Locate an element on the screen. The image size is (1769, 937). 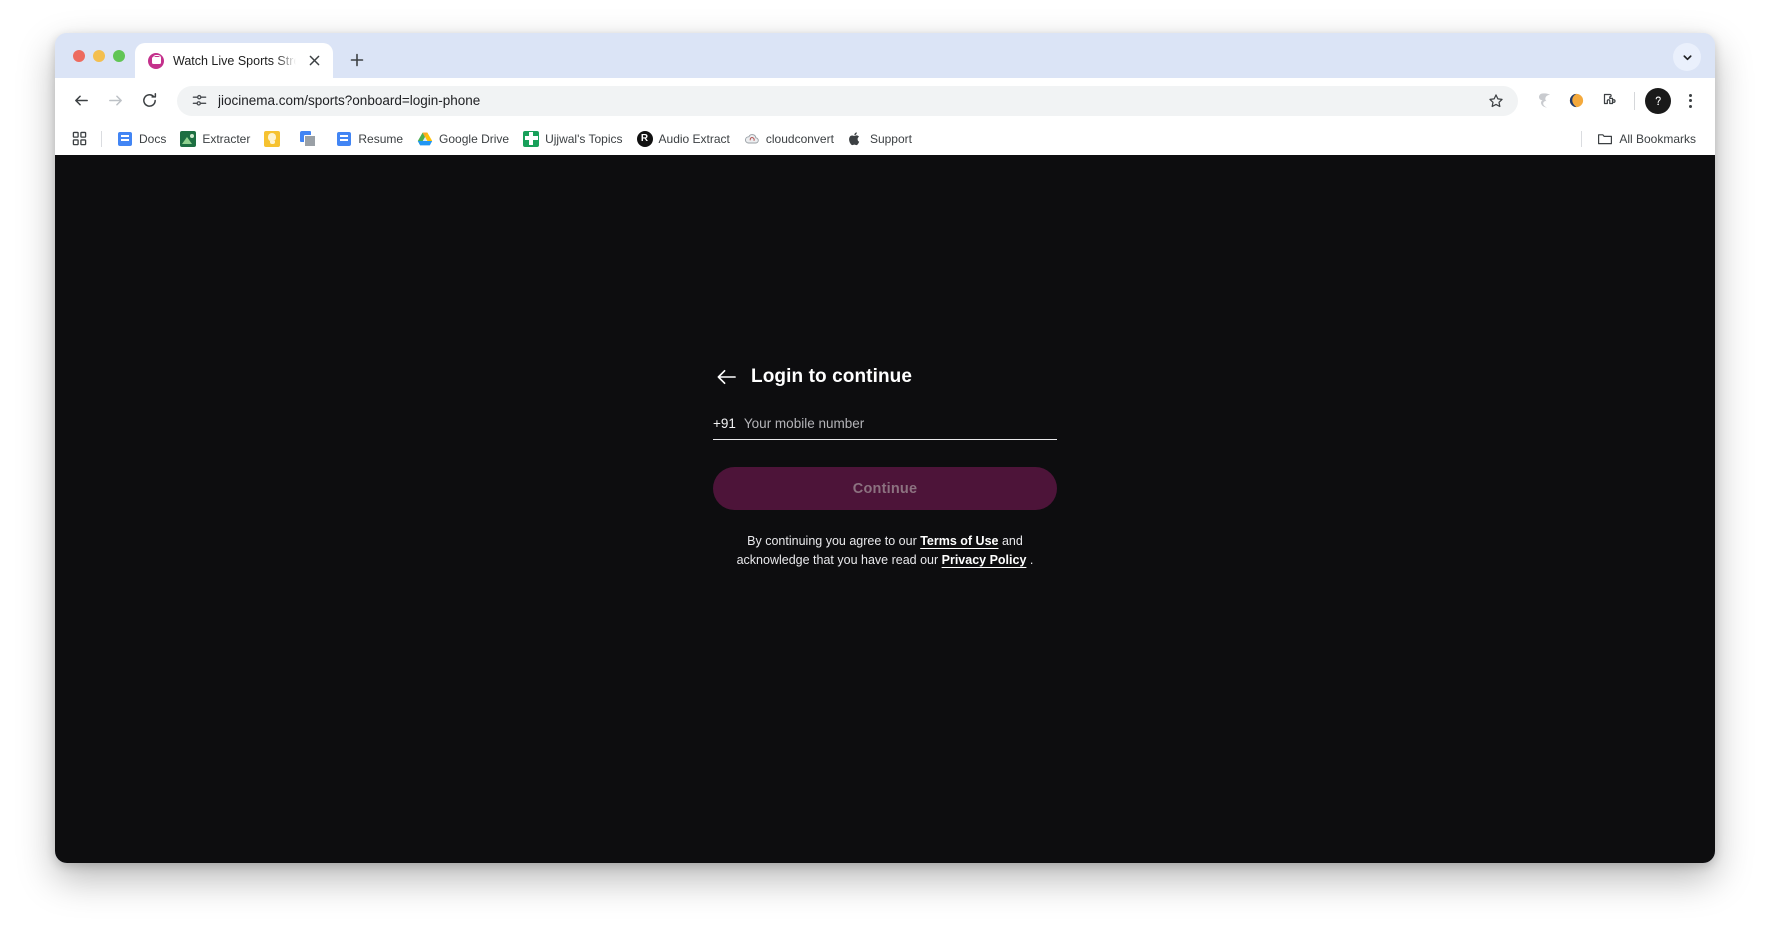
bookmark-google-keep is located at coordinates (275, 139).